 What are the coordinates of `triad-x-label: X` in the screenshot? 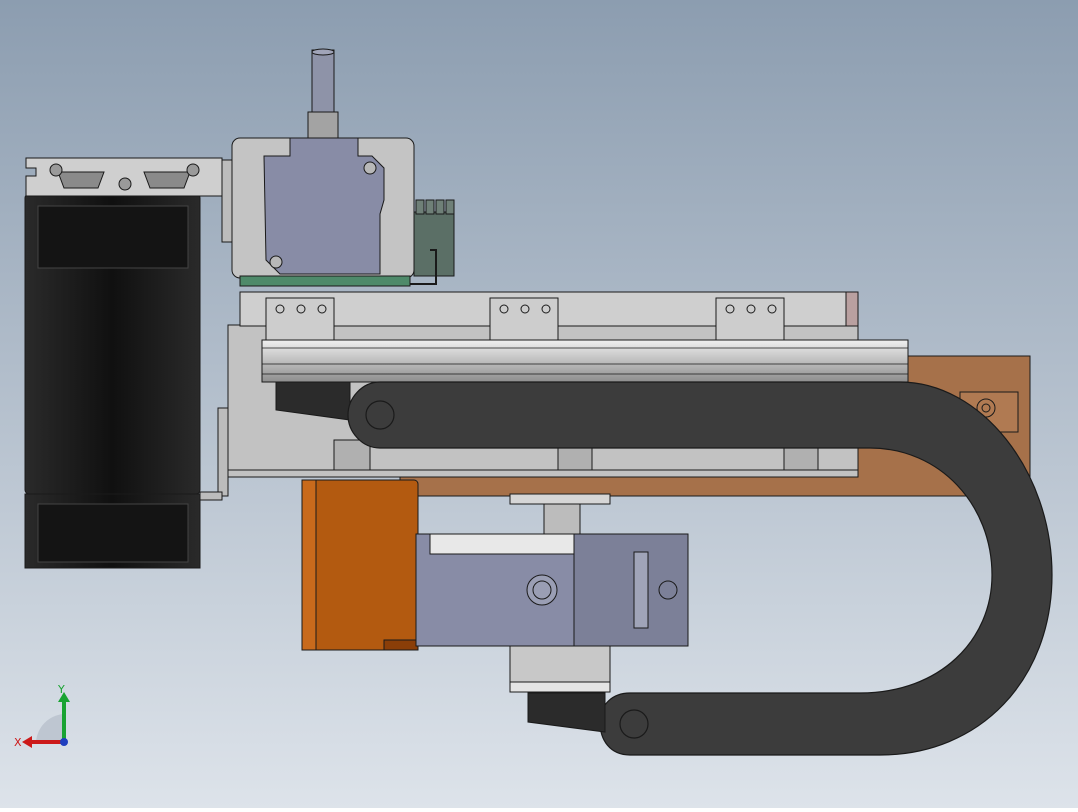 It's located at (18, 742).